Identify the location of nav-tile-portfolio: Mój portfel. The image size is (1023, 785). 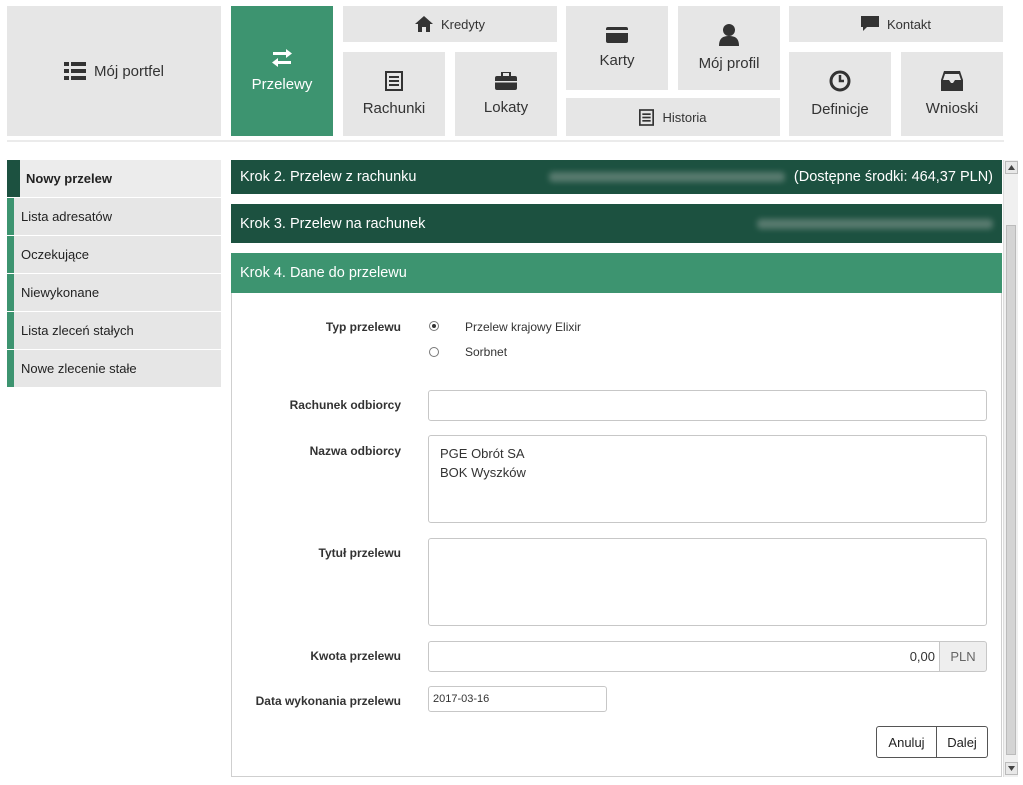
(114, 71).